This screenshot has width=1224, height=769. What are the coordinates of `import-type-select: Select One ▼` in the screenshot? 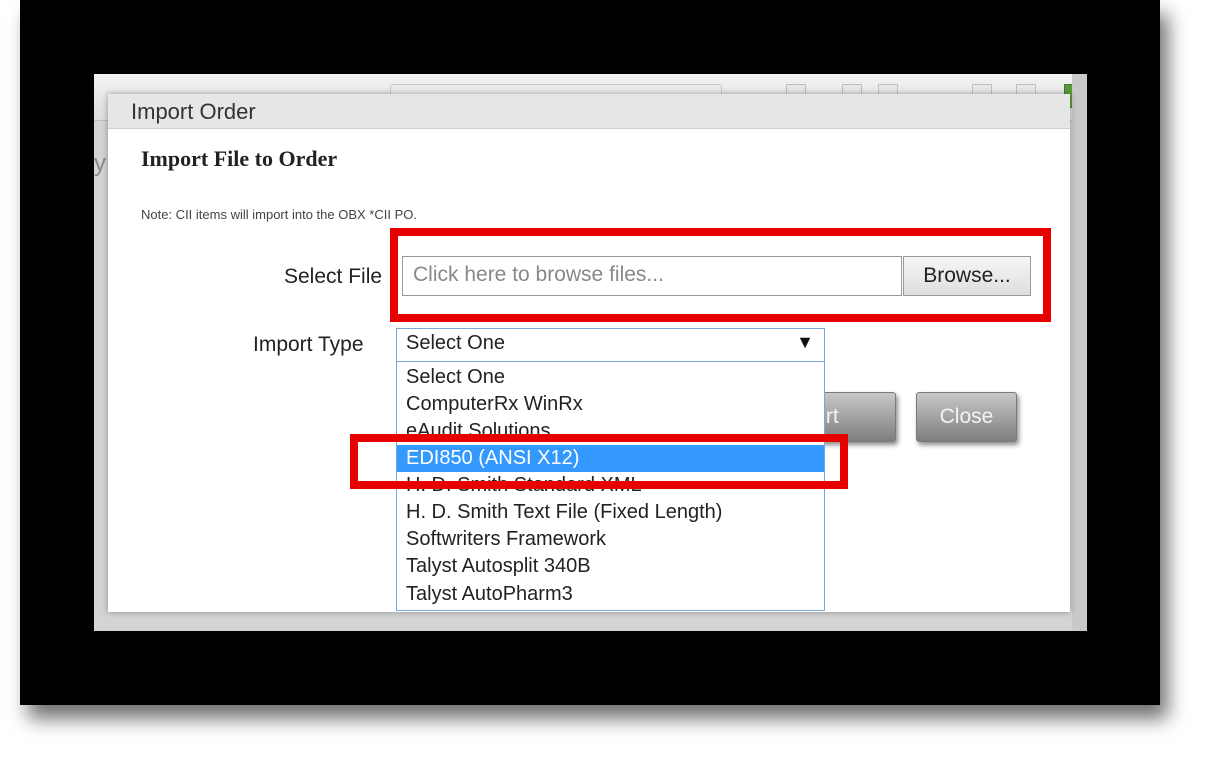 It's located at (610, 345).